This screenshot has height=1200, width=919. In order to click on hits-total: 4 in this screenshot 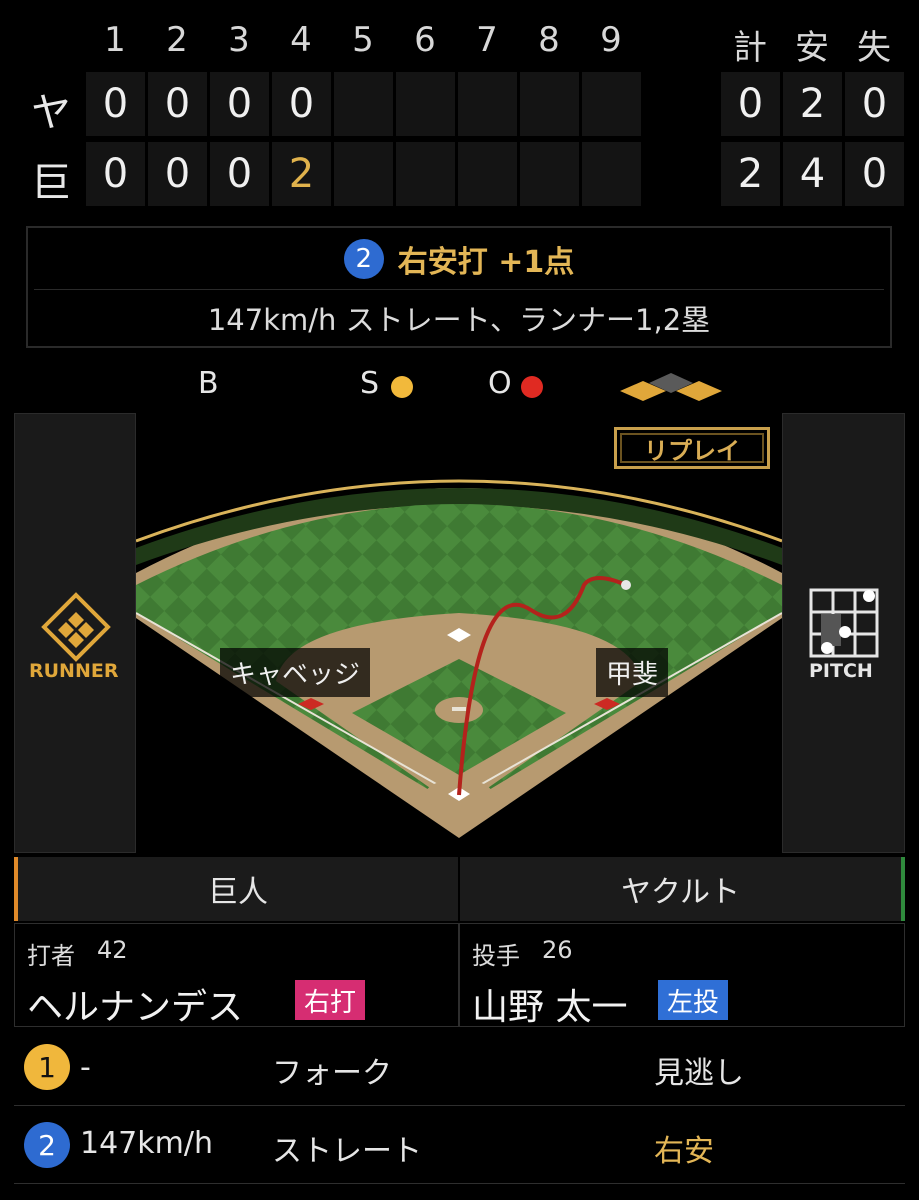, I will do `click(812, 174)`.